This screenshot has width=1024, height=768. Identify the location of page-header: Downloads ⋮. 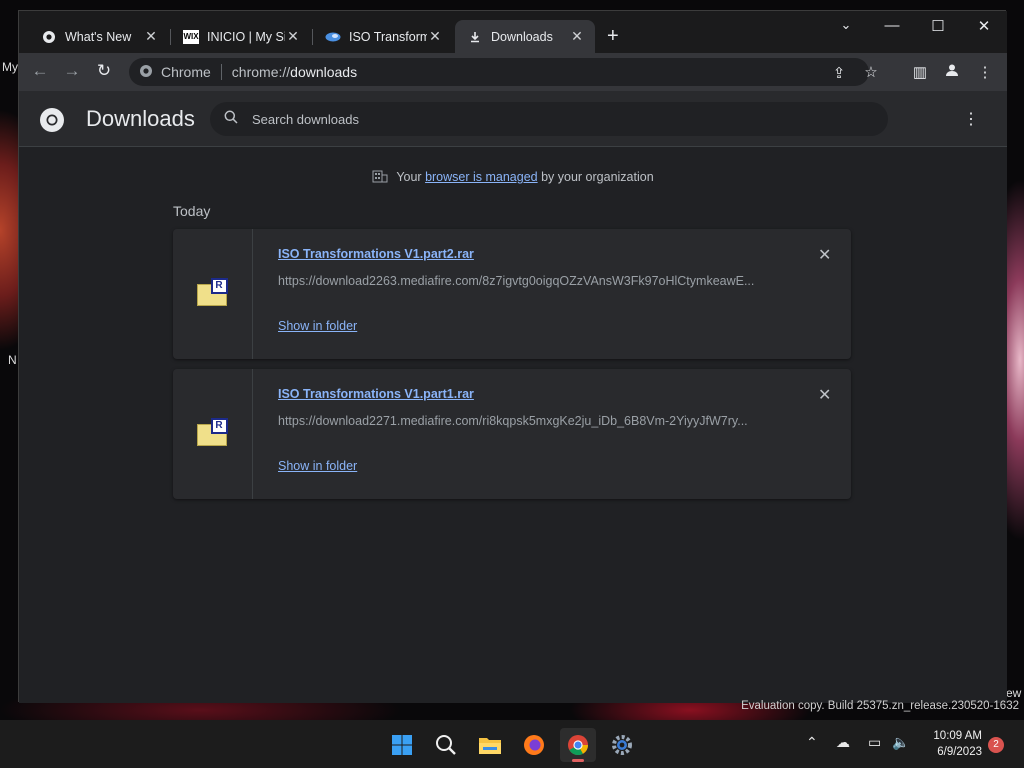
(513, 119).